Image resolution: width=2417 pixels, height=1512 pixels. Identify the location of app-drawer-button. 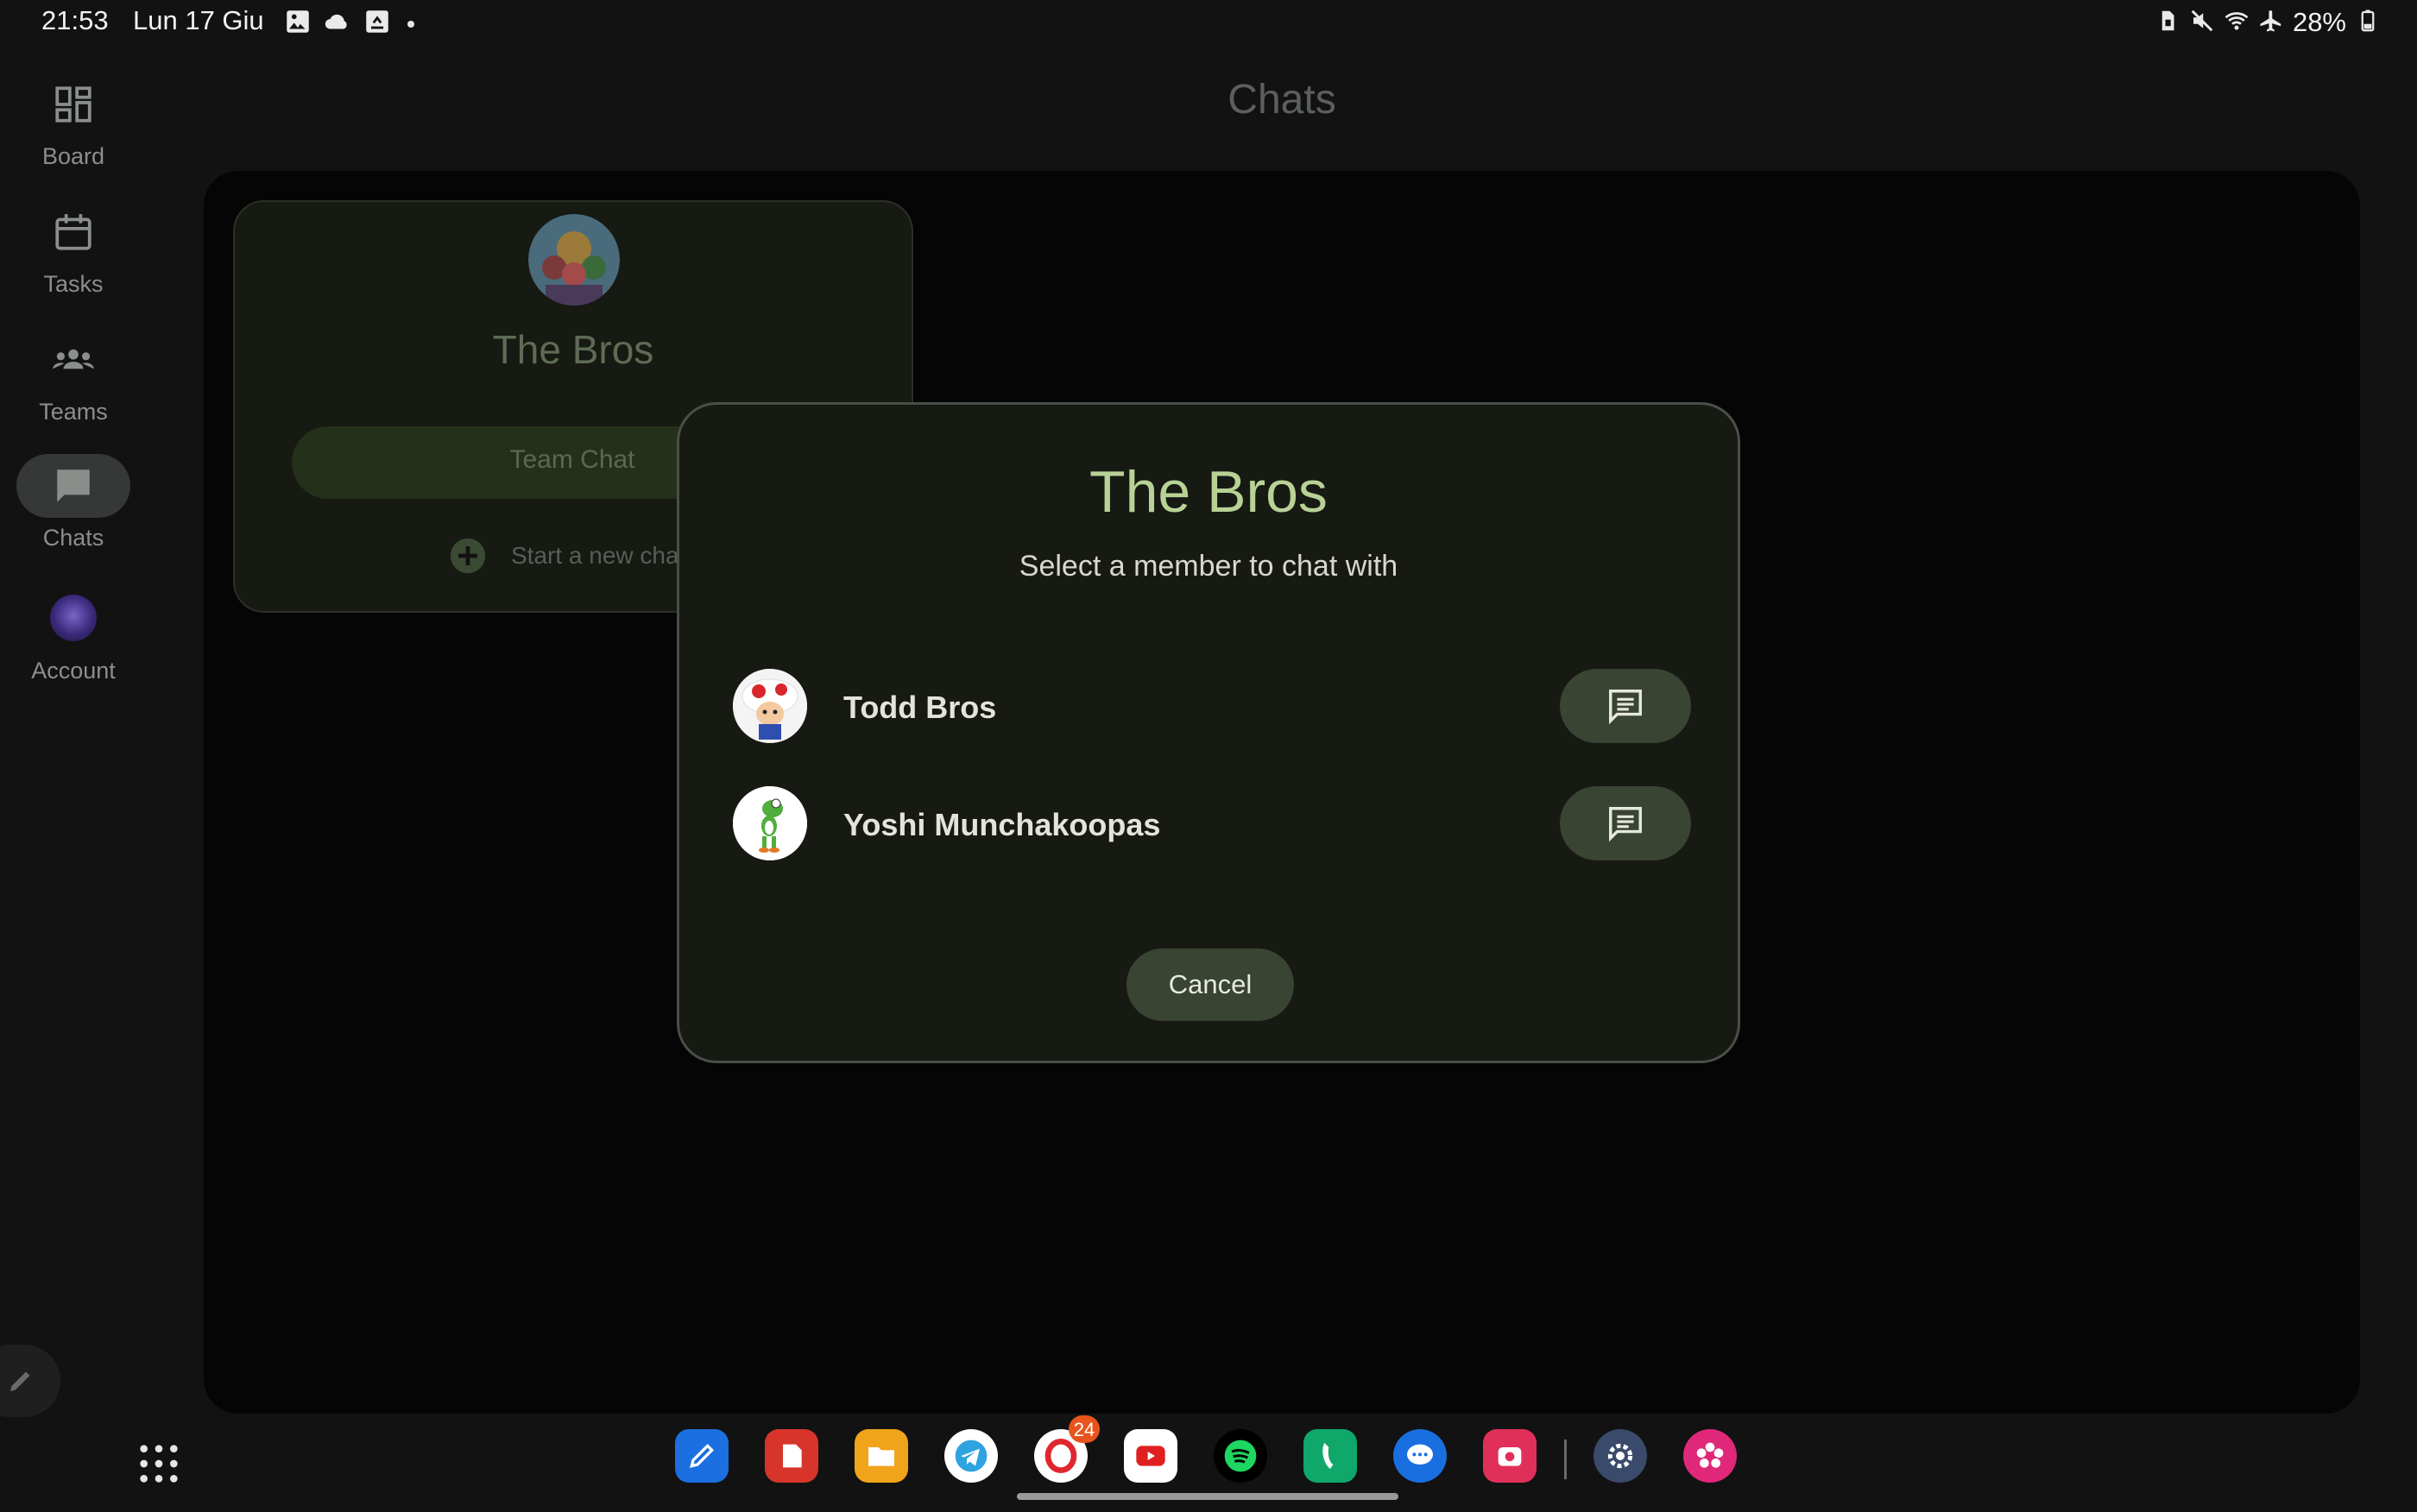
(158, 1464).